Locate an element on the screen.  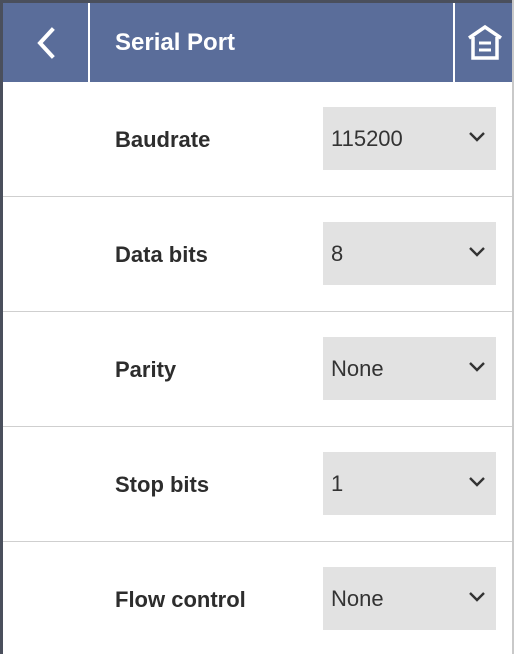
home-icon is located at coordinates (485, 42).